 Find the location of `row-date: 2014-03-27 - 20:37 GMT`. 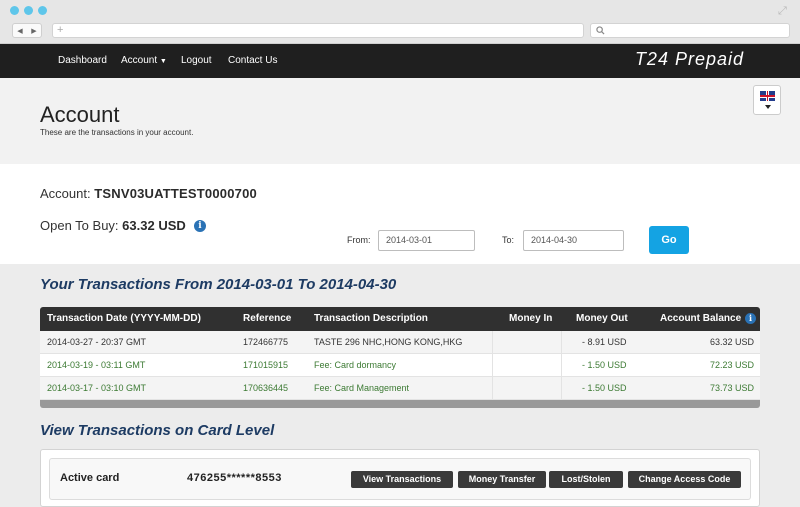

row-date: 2014-03-27 - 20:37 GMT is located at coordinates (97, 342).